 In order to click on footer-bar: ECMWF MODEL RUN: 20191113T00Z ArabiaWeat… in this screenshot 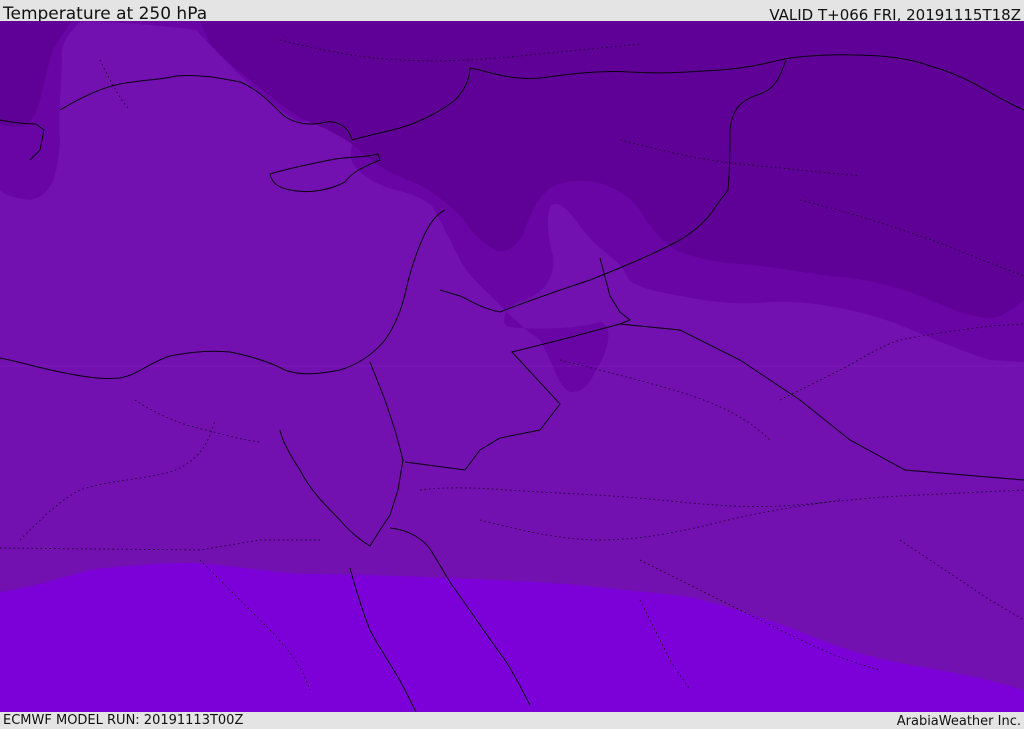, I will do `click(512, 720)`.